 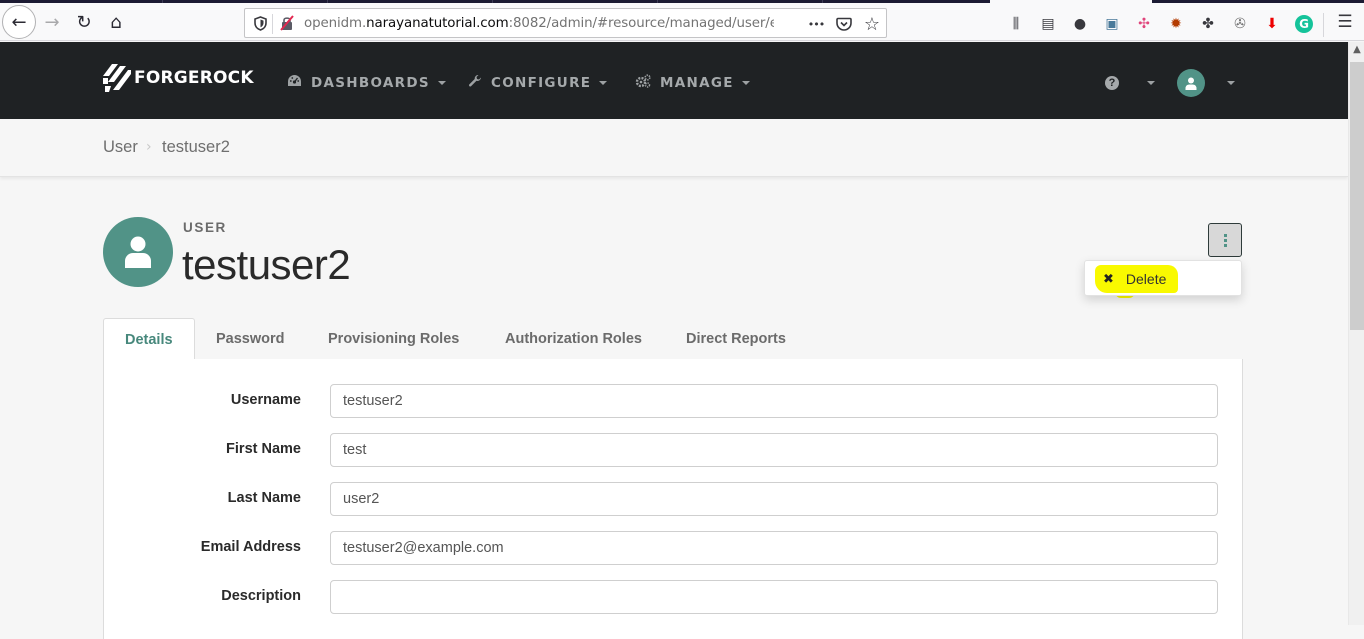 I want to click on reader-view-icon: ▤, so click(x=1048, y=24).